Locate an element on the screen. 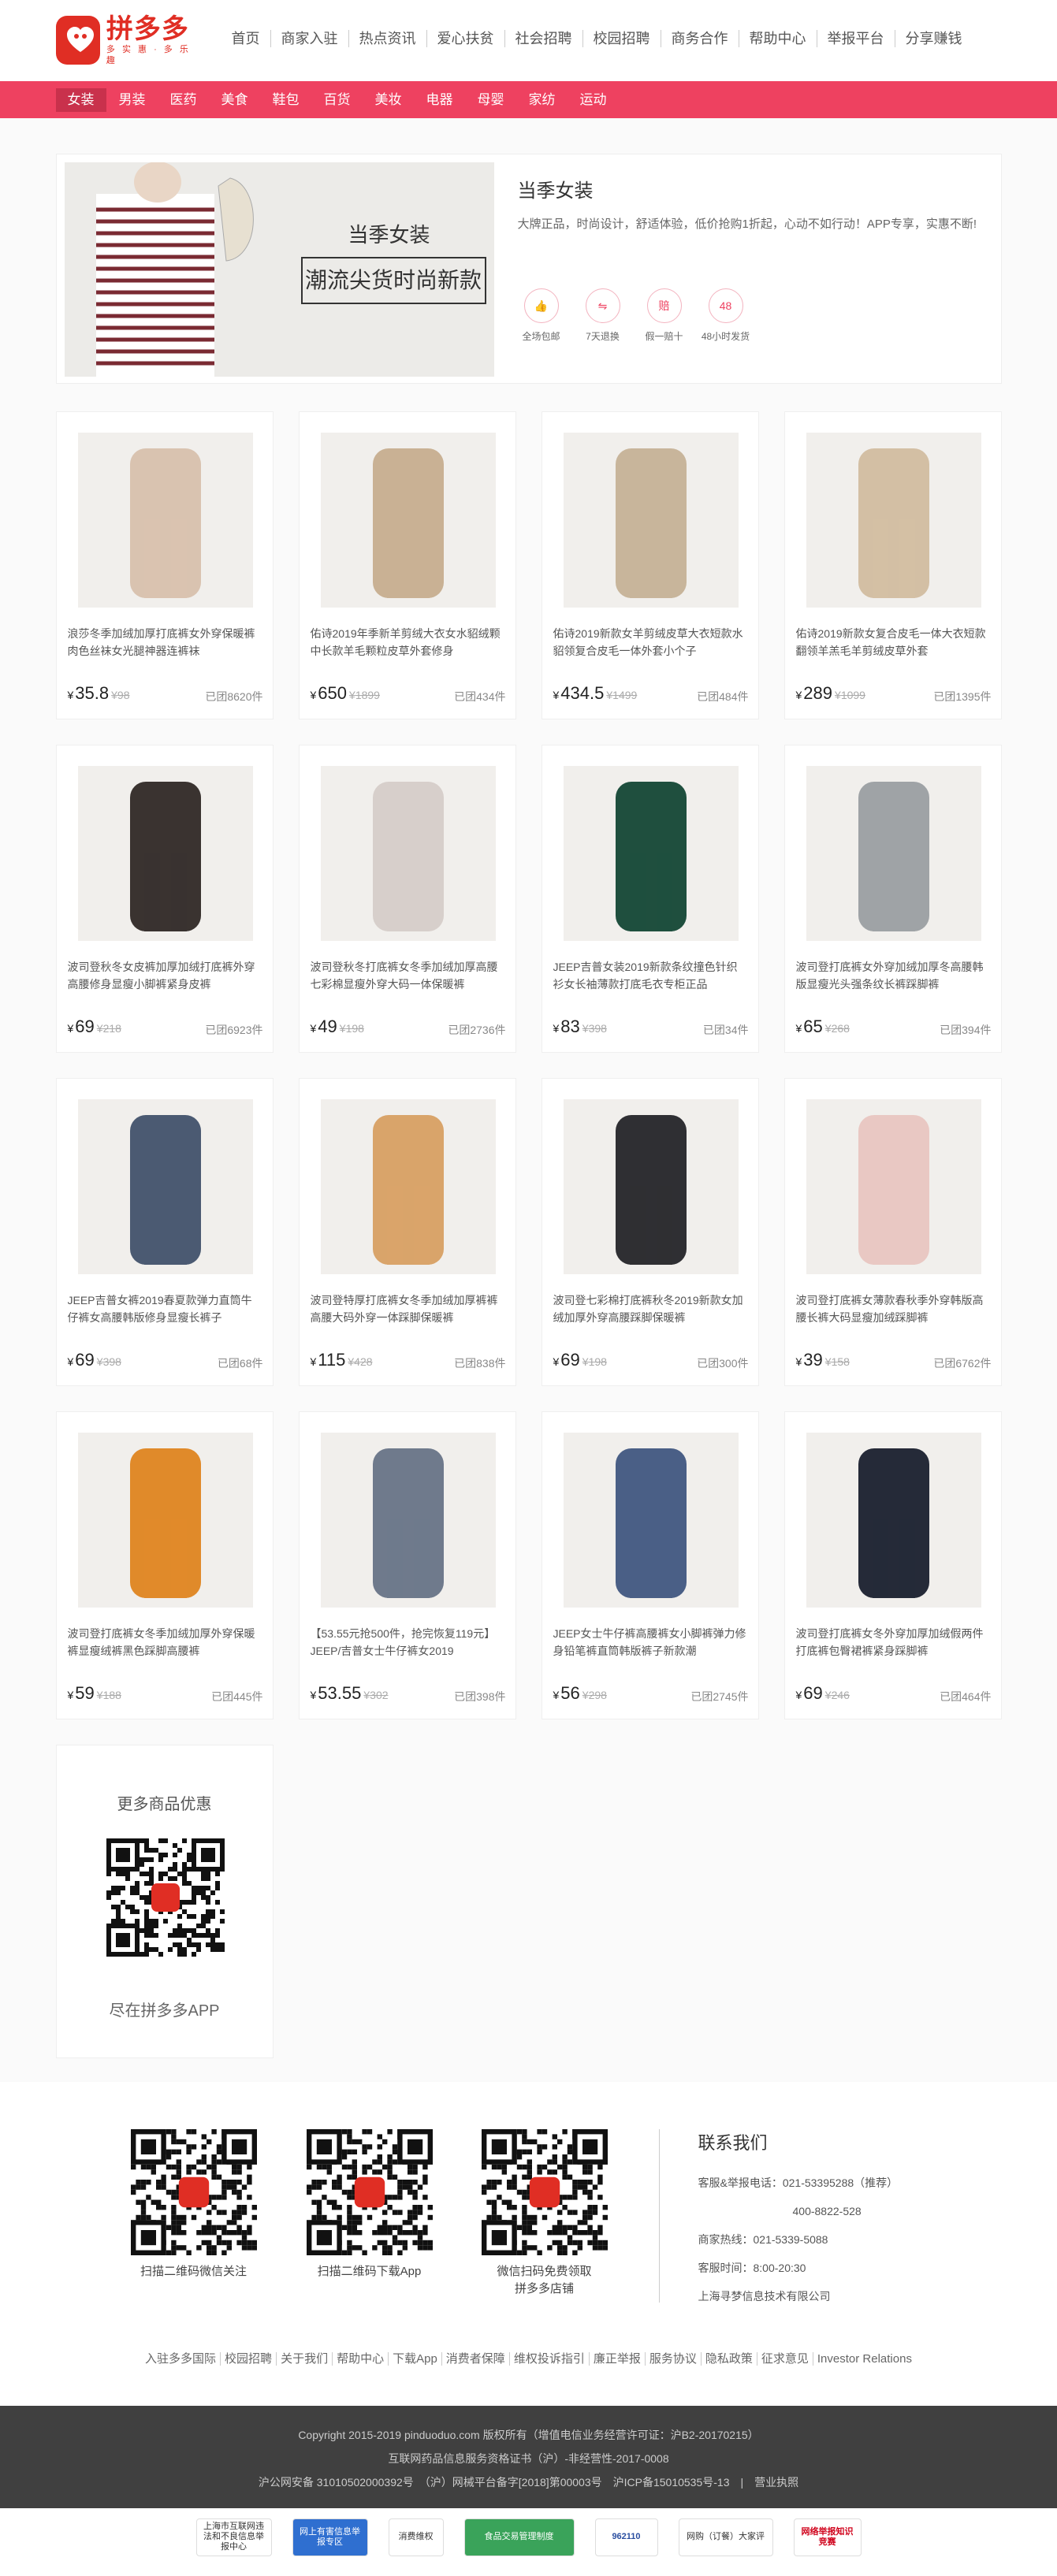 The width and height of the screenshot is (1057, 2576). nav-poverty-aid: 爱心扶贫 is located at coordinates (465, 38).